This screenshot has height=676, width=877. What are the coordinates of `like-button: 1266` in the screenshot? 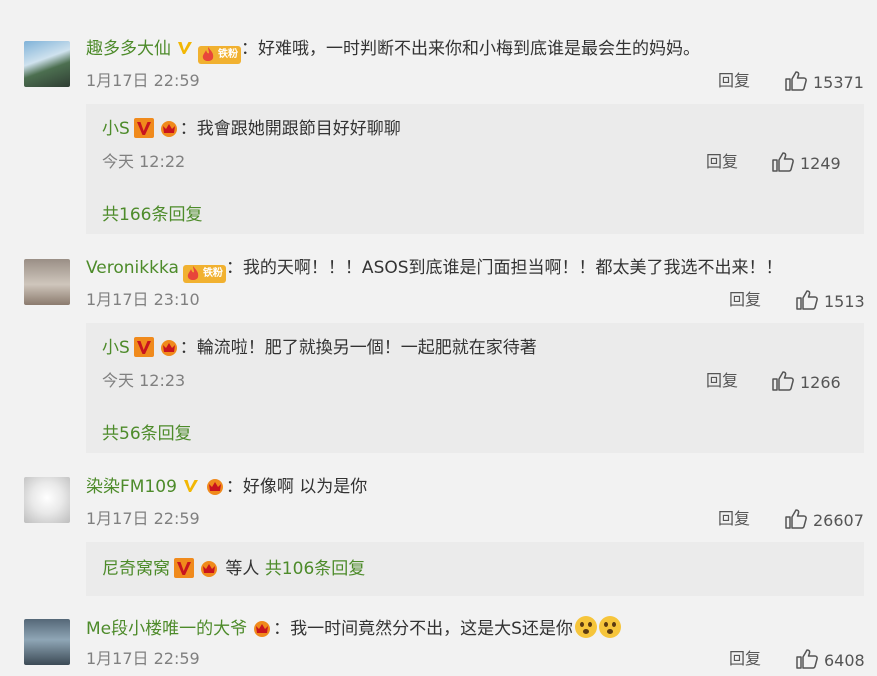 It's located at (806, 382).